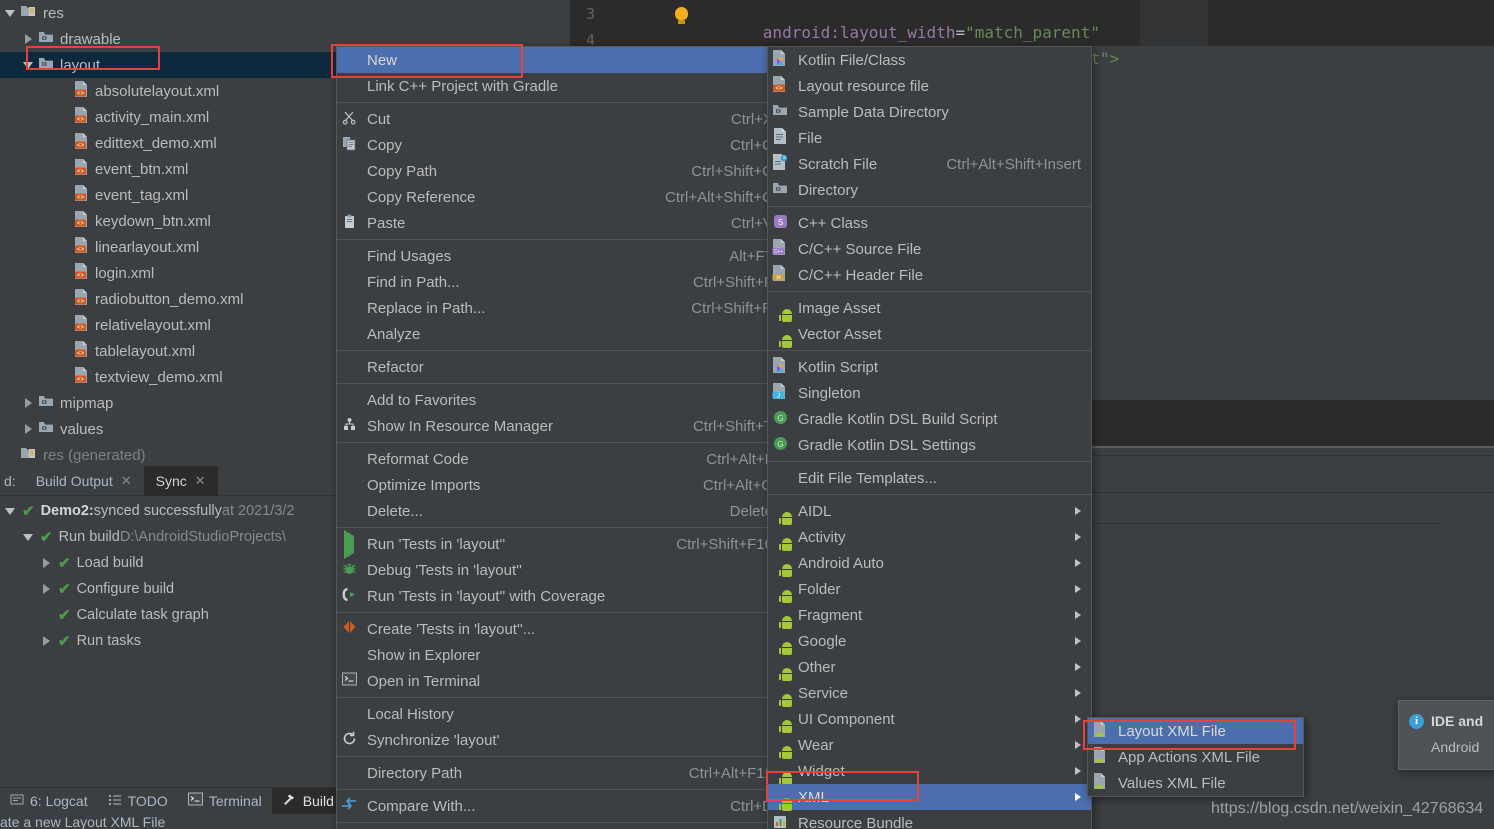 The width and height of the screenshot is (1494, 829). I want to click on build-tree-row: ✔ Load build, so click(170, 563).